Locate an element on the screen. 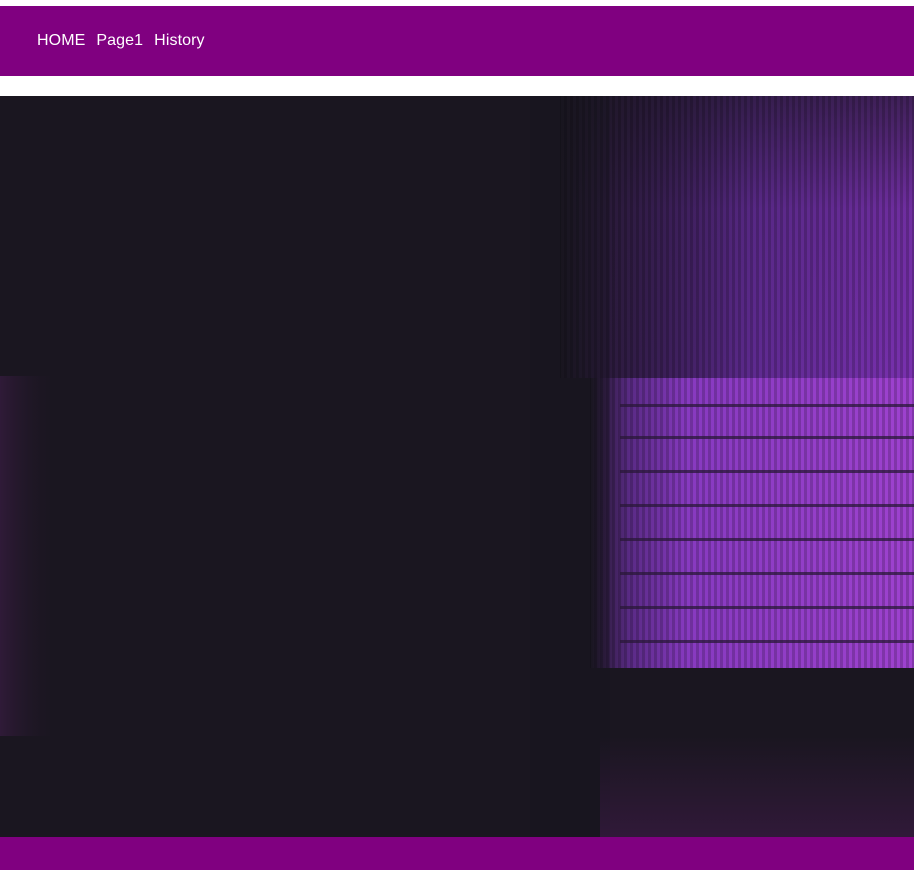  footer-bar is located at coordinates (457, 853).